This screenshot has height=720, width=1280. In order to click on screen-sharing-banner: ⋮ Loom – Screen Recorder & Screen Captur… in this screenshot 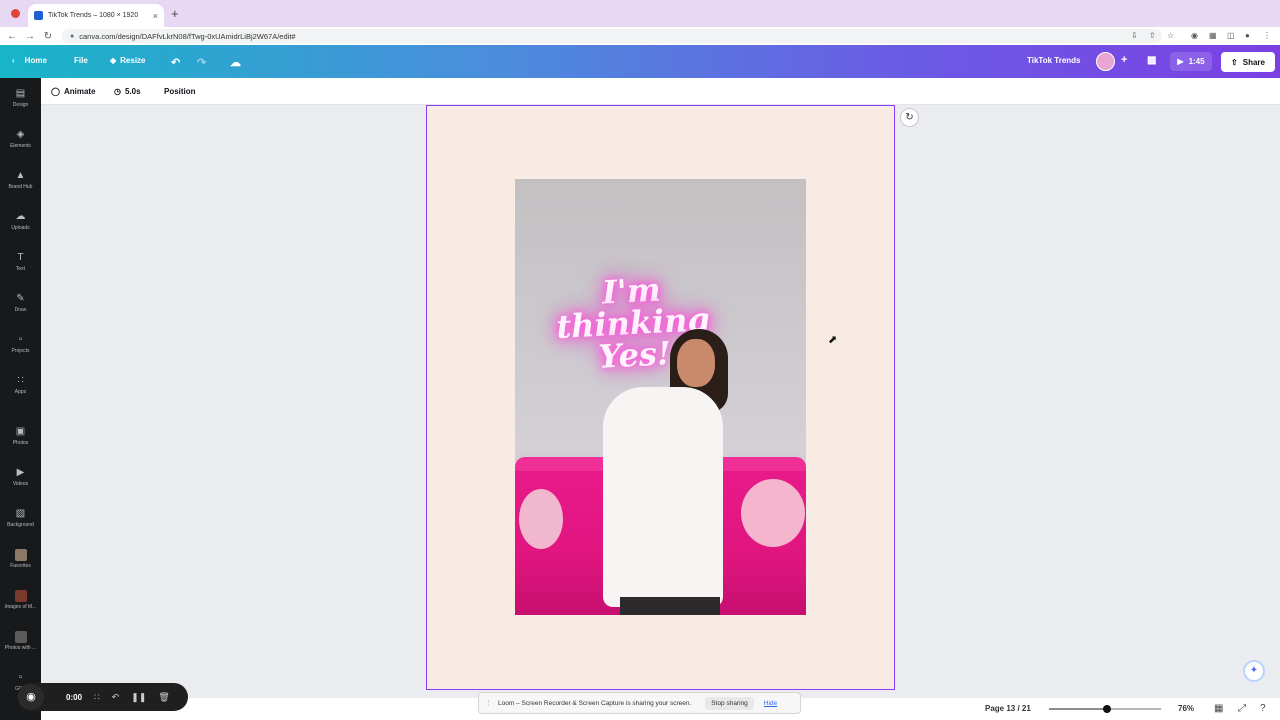, I will do `click(639, 703)`.